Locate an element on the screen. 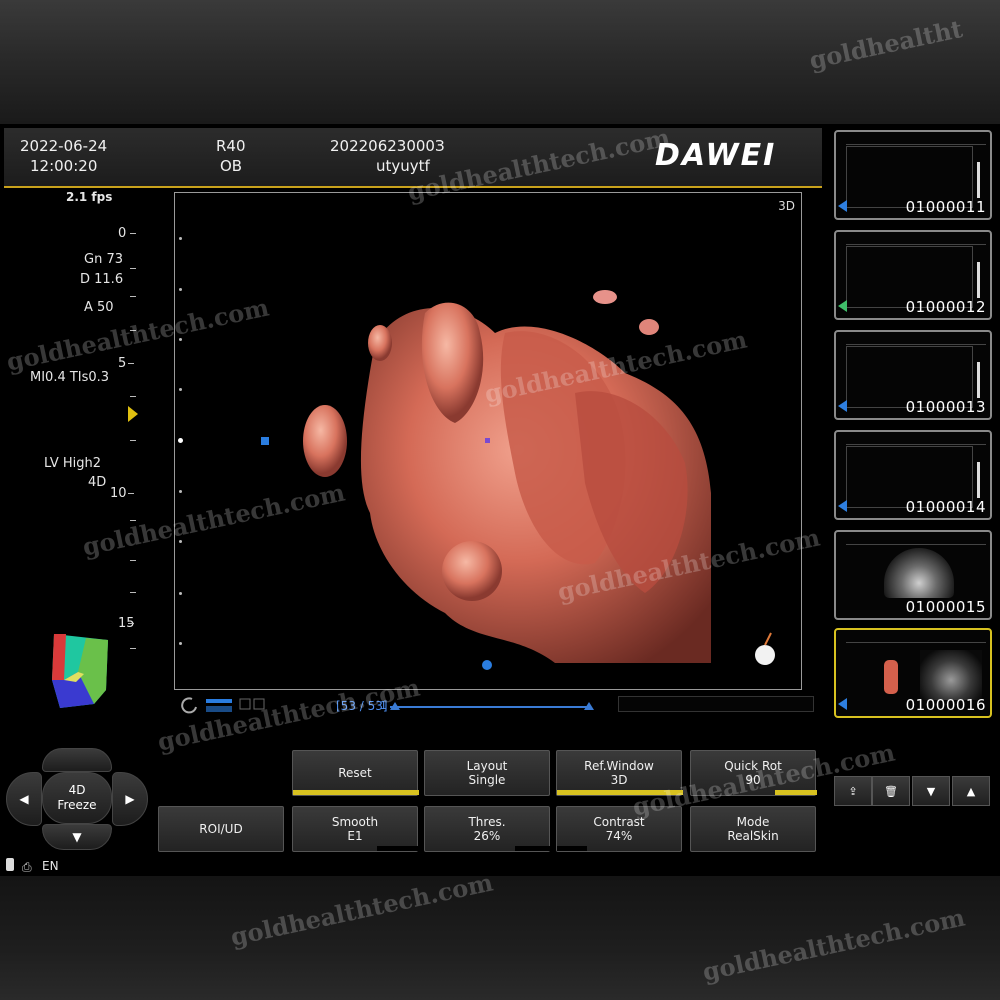 The image size is (1000, 1000). delete-button: 🗑 is located at coordinates (891, 791).